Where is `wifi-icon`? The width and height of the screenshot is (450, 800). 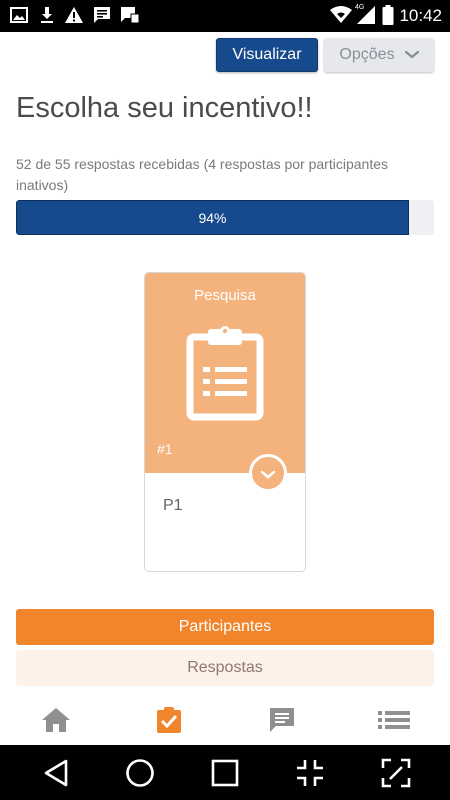 wifi-icon is located at coordinates (341, 17).